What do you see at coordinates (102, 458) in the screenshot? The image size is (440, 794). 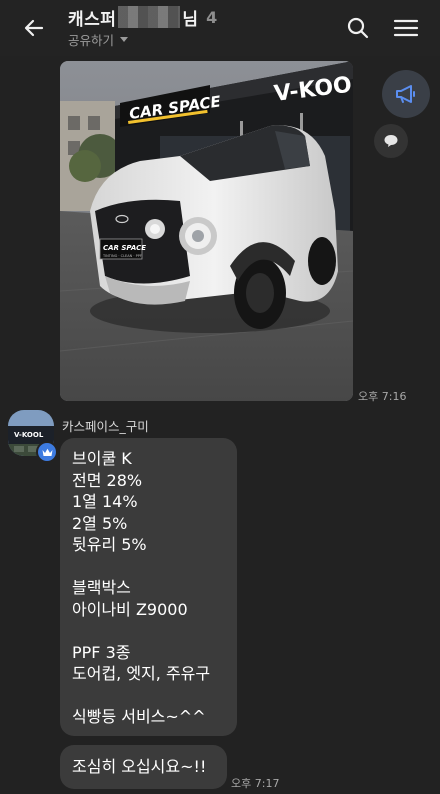 I see `message-line: 브이쿨 K` at bounding box center [102, 458].